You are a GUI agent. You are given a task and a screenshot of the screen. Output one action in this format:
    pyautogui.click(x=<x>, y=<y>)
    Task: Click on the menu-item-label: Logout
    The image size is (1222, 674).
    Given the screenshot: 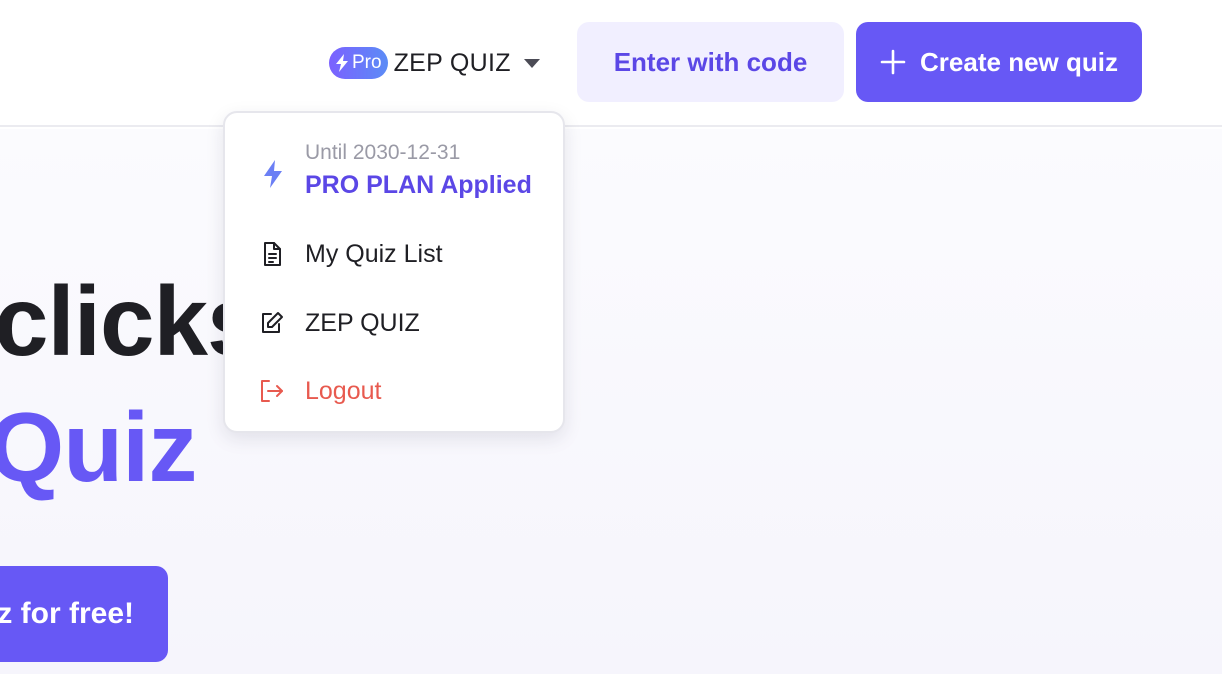 What is the action you would take?
    pyautogui.click(x=343, y=390)
    